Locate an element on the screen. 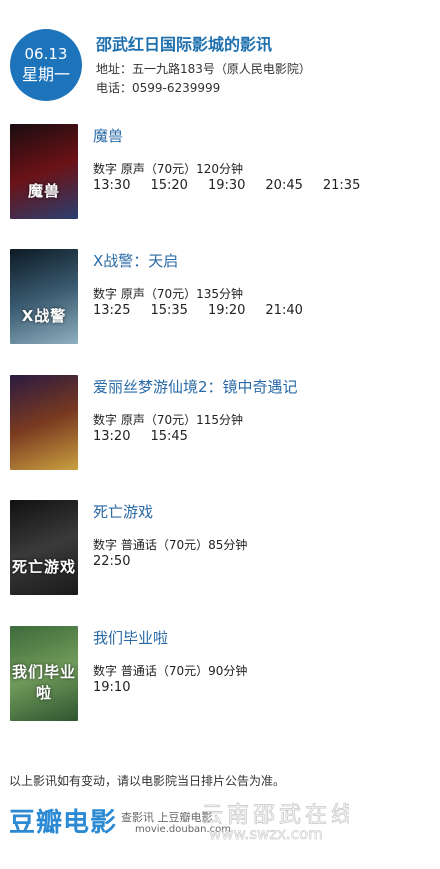 The height and width of the screenshot is (869, 440). movie-title: 爱丽丝梦游仙境2：镜中奇遇记 is located at coordinates (195, 386).